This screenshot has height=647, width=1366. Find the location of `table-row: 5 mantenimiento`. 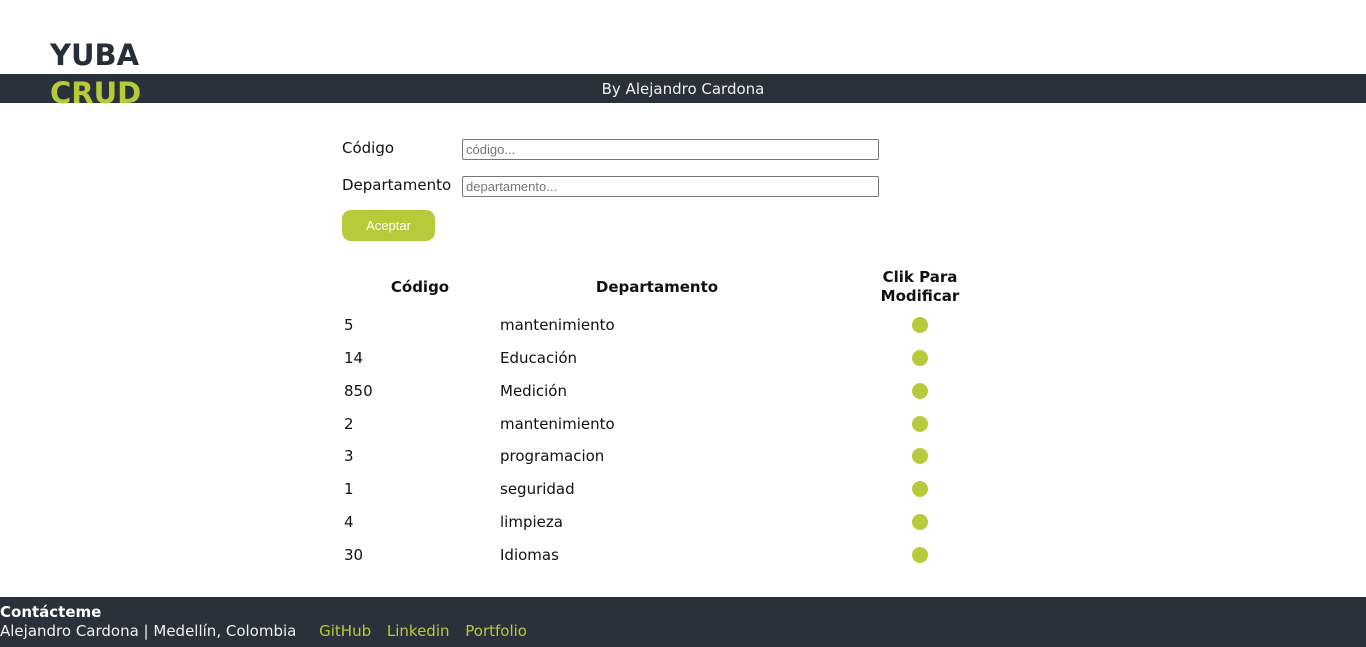

table-row: 5 mantenimiento is located at coordinates (662, 332).